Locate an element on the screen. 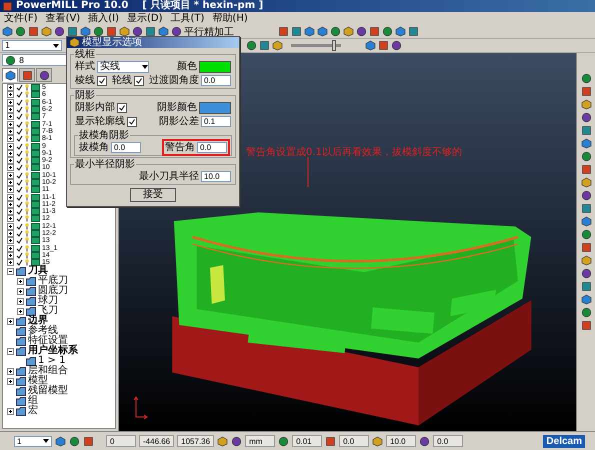  tree-item: 刀具 is located at coordinates (38, 271).